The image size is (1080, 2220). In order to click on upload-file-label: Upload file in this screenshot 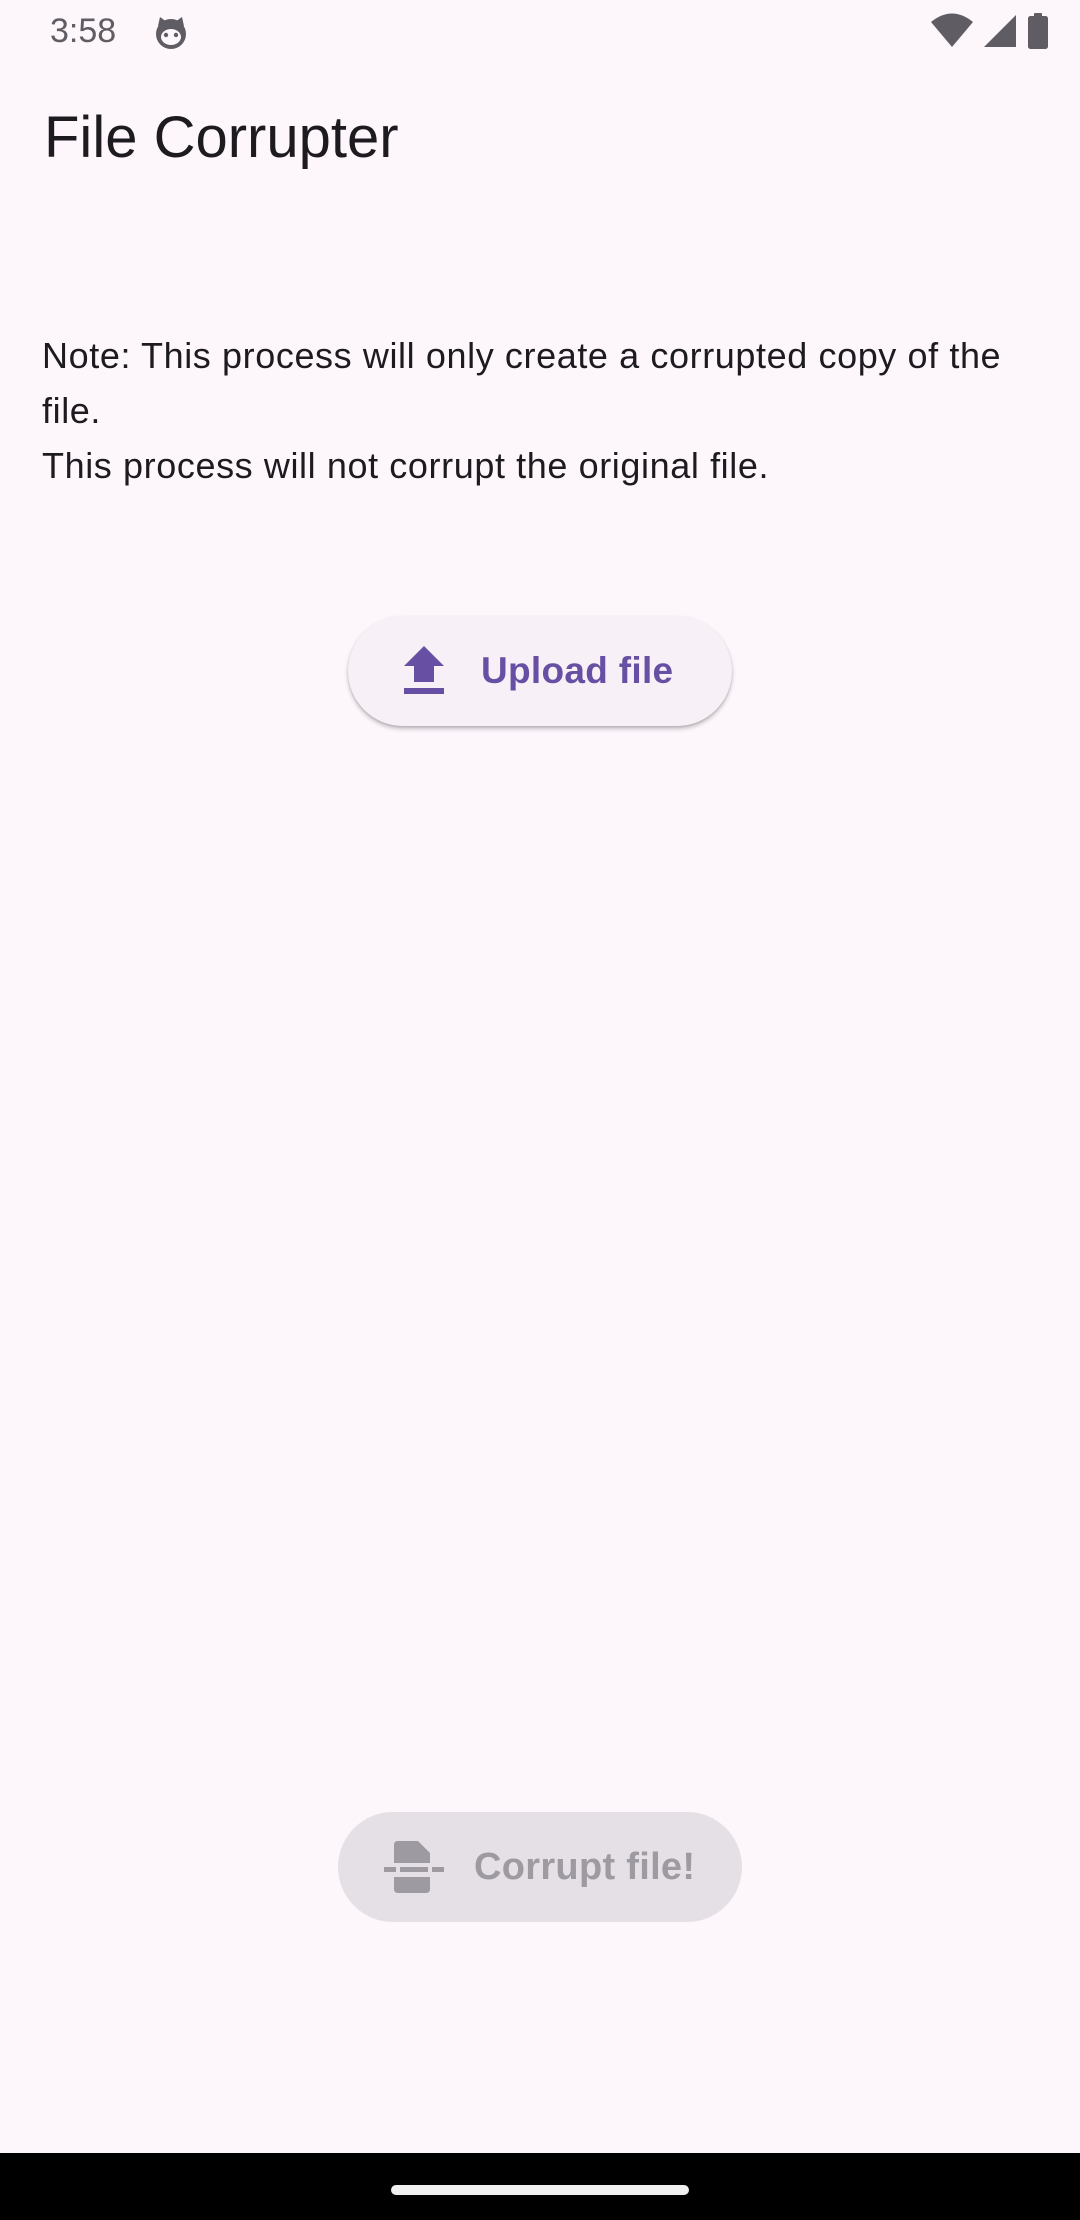, I will do `click(577, 670)`.